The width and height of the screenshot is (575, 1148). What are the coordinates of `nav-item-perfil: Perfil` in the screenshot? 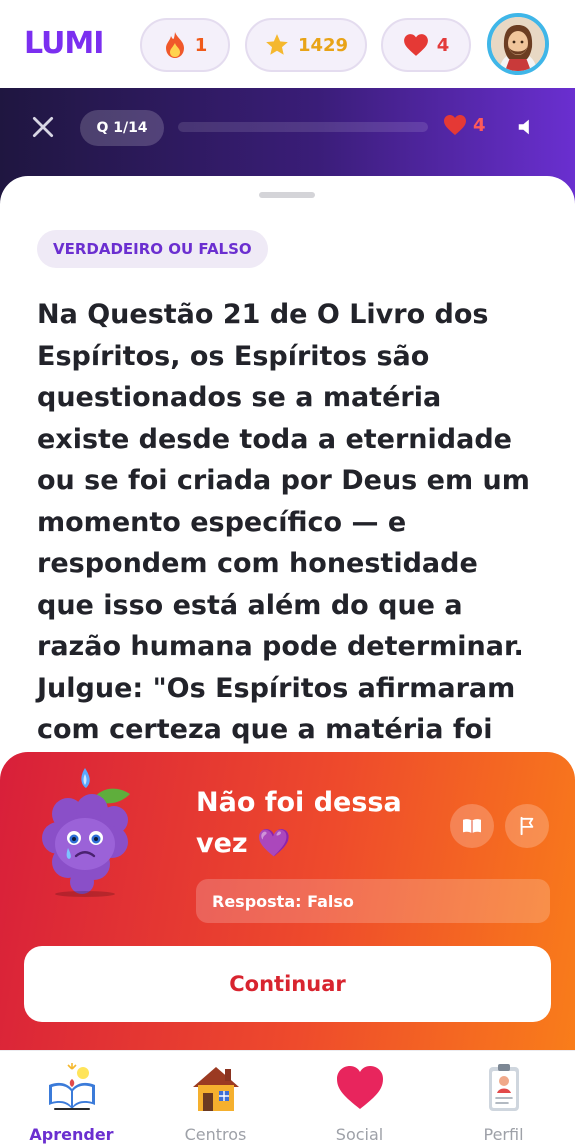 It's located at (503, 1099).